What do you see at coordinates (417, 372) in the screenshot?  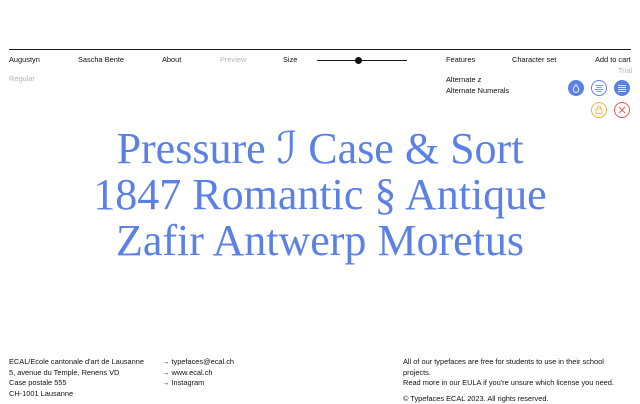 I see `license-line: projects.` at bounding box center [417, 372].